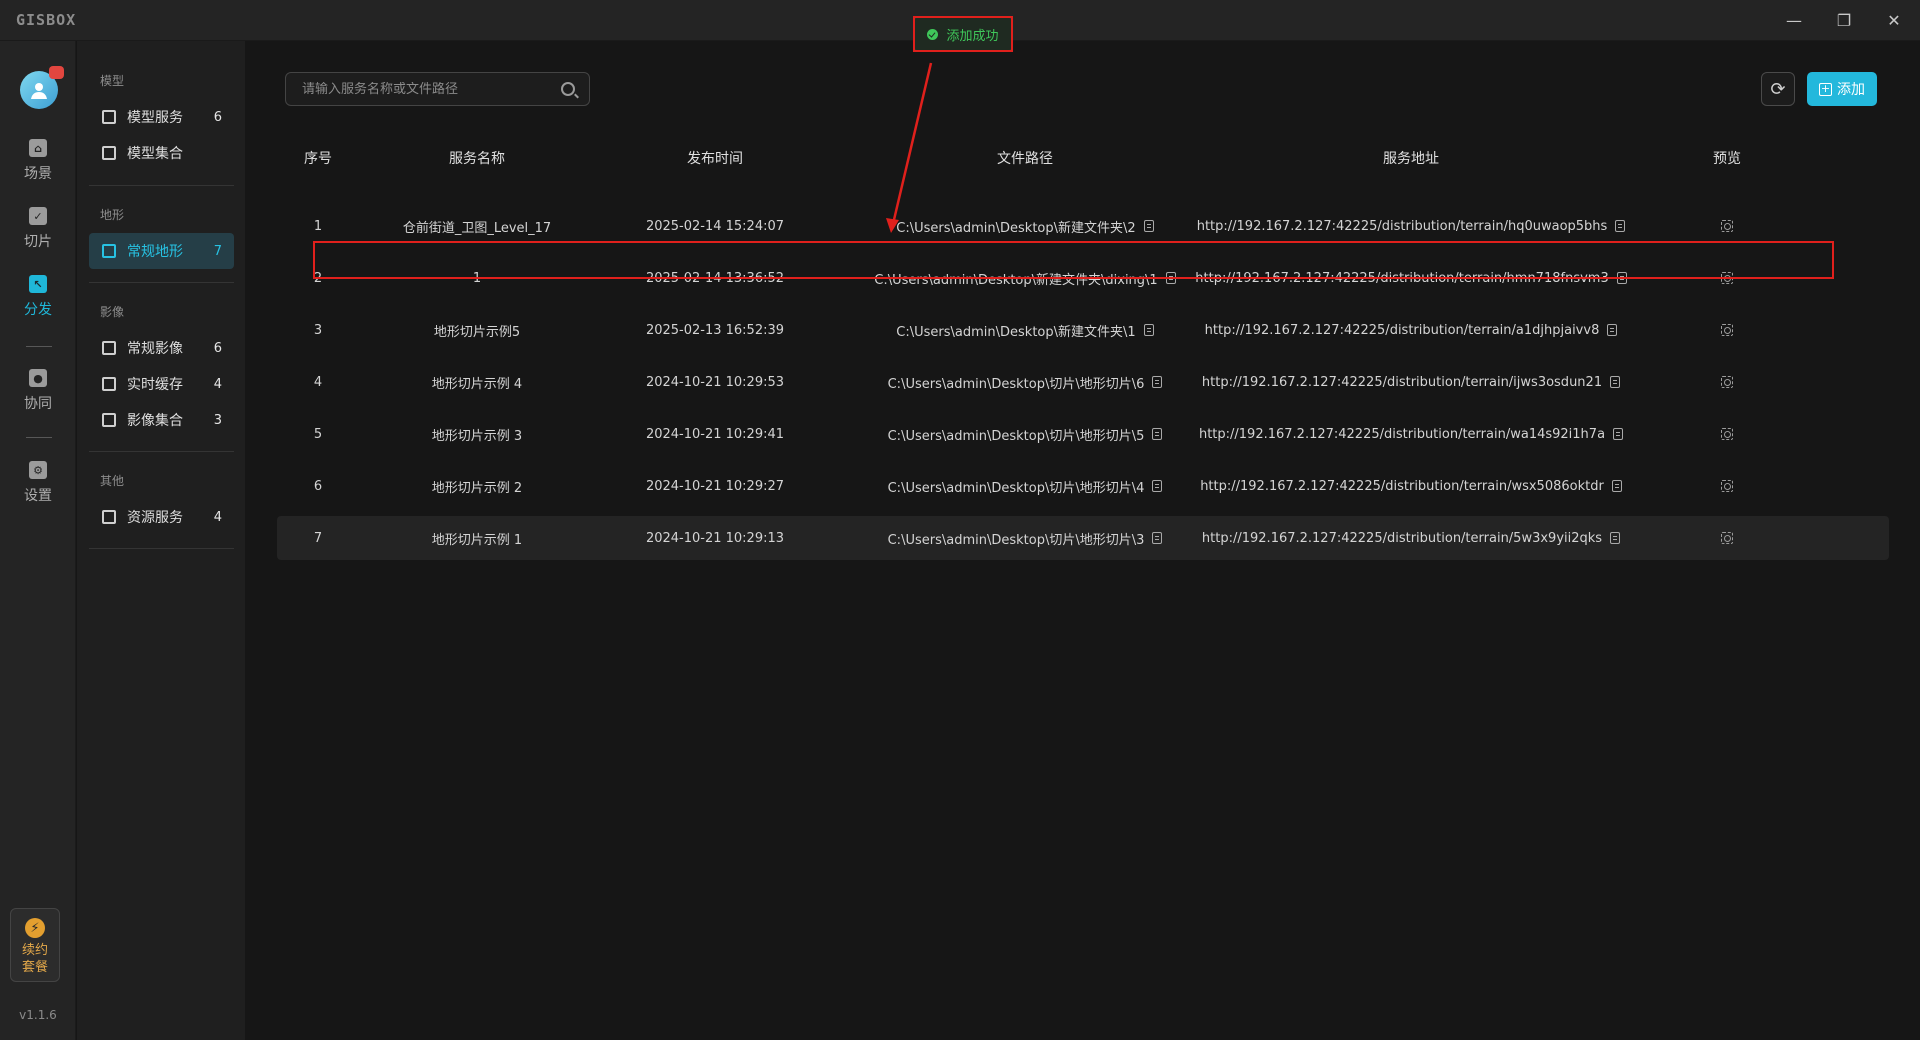  What do you see at coordinates (1411, 159) in the screenshot?
I see `header-service-url: 服务地址` at bounding box center [1411, 159].